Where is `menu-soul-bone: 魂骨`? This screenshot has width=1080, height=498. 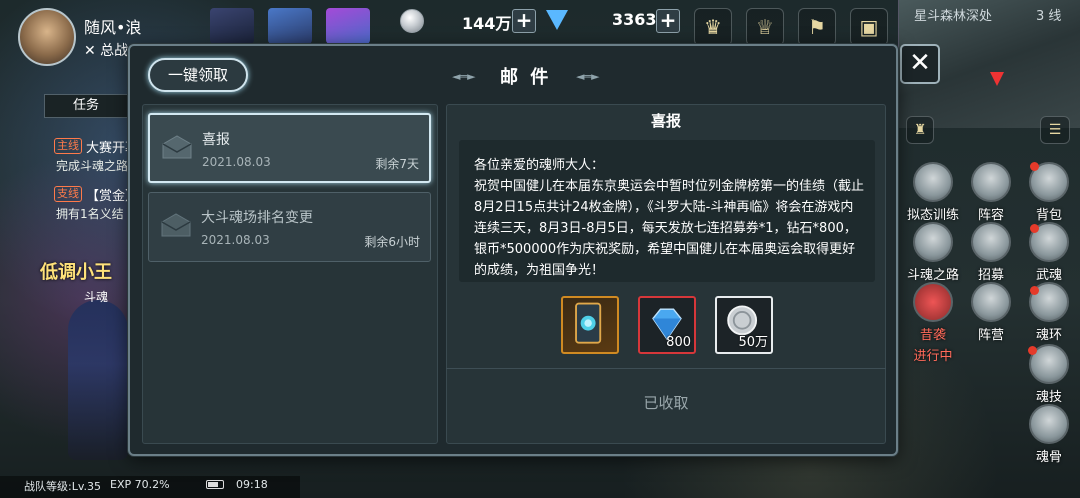 menu-soul-bone: 魂骨 is located at coordinates (1049, 434).